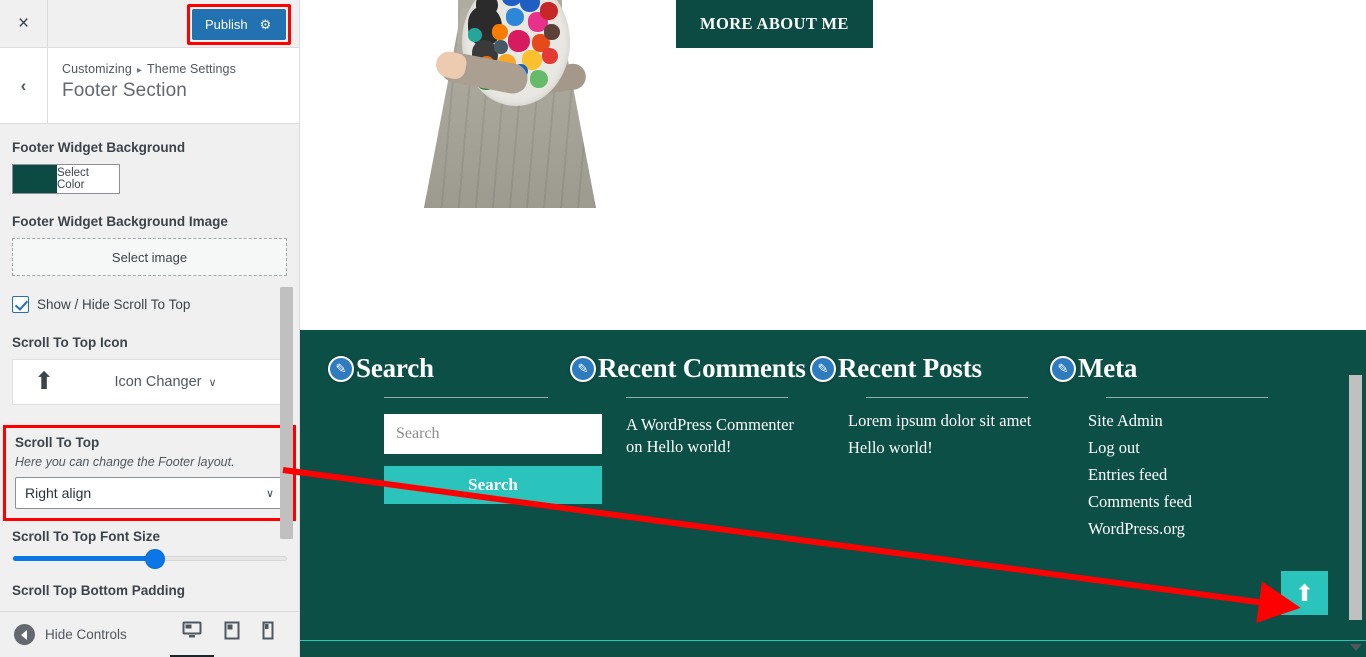  I want to click on sidebar-scrollbar-thumb, so click(286, 413).